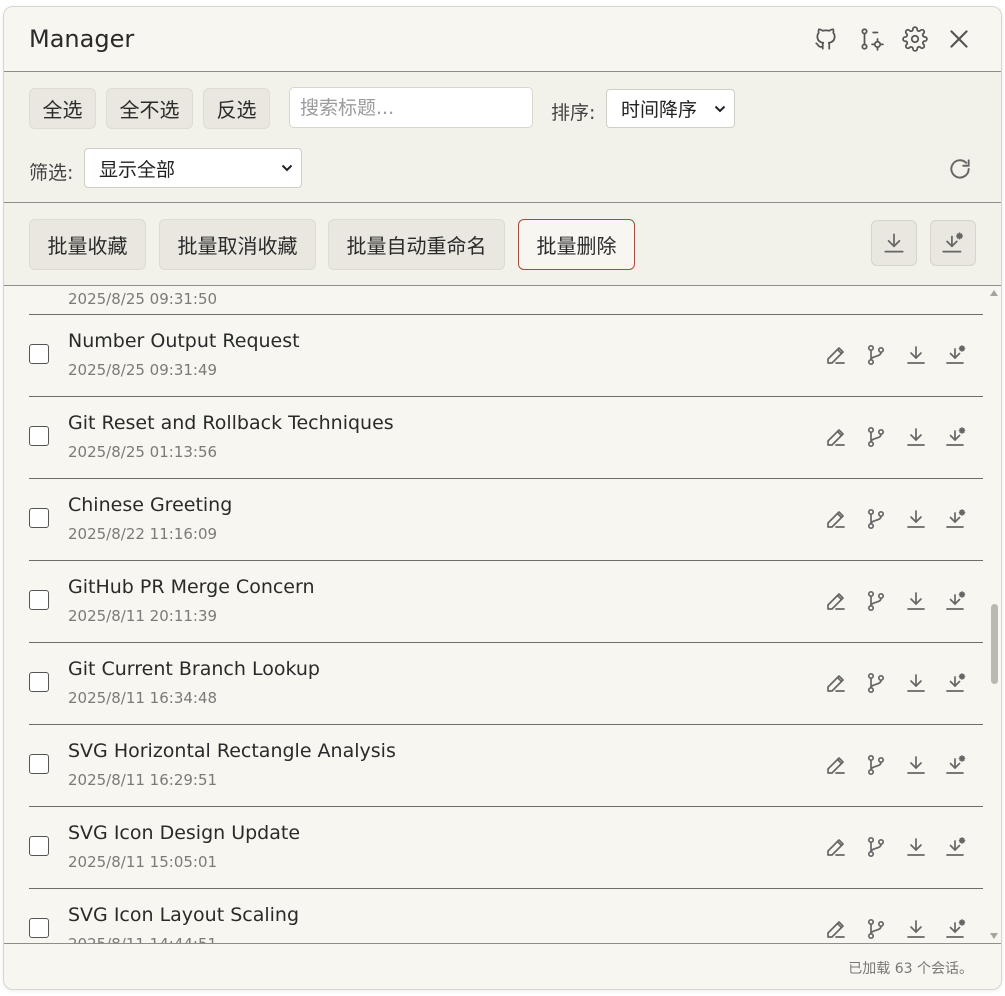 This screenshot has height=996, width=1005. I want to click on list-item-title: Git Reset and Rollback Techniques, so click(231, 423).